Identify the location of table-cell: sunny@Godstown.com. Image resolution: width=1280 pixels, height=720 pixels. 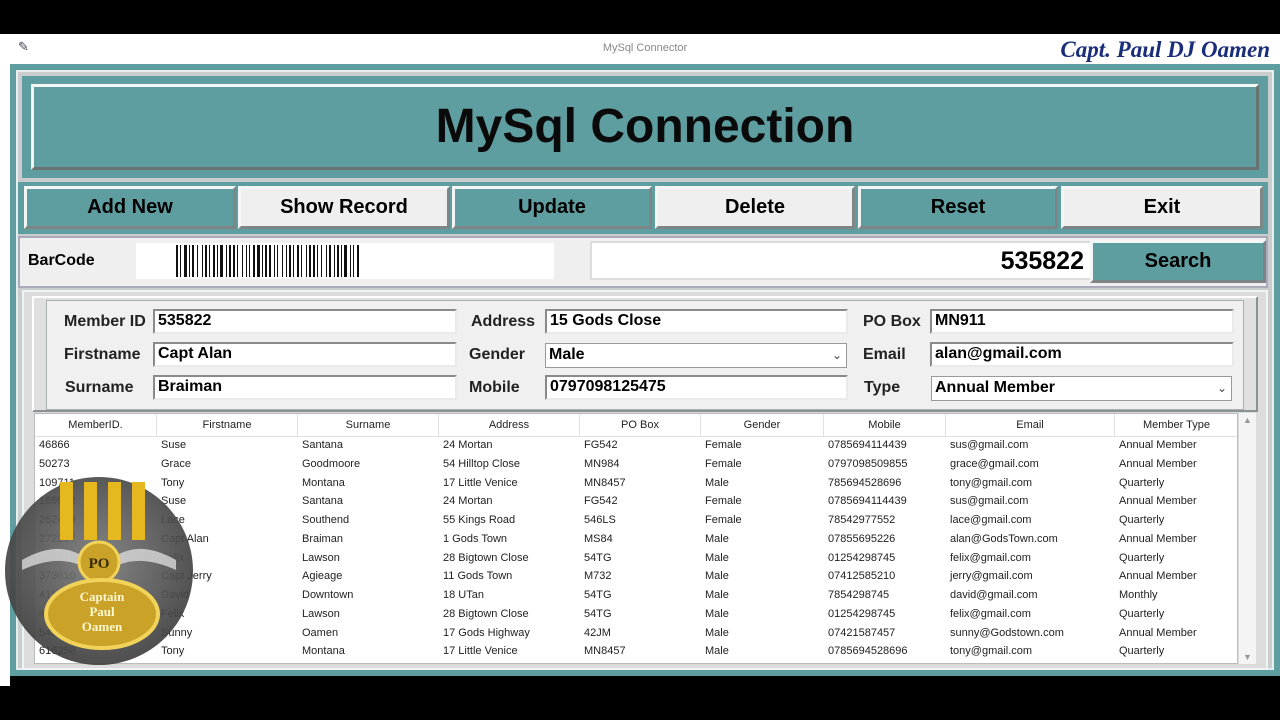
(1007, 632).